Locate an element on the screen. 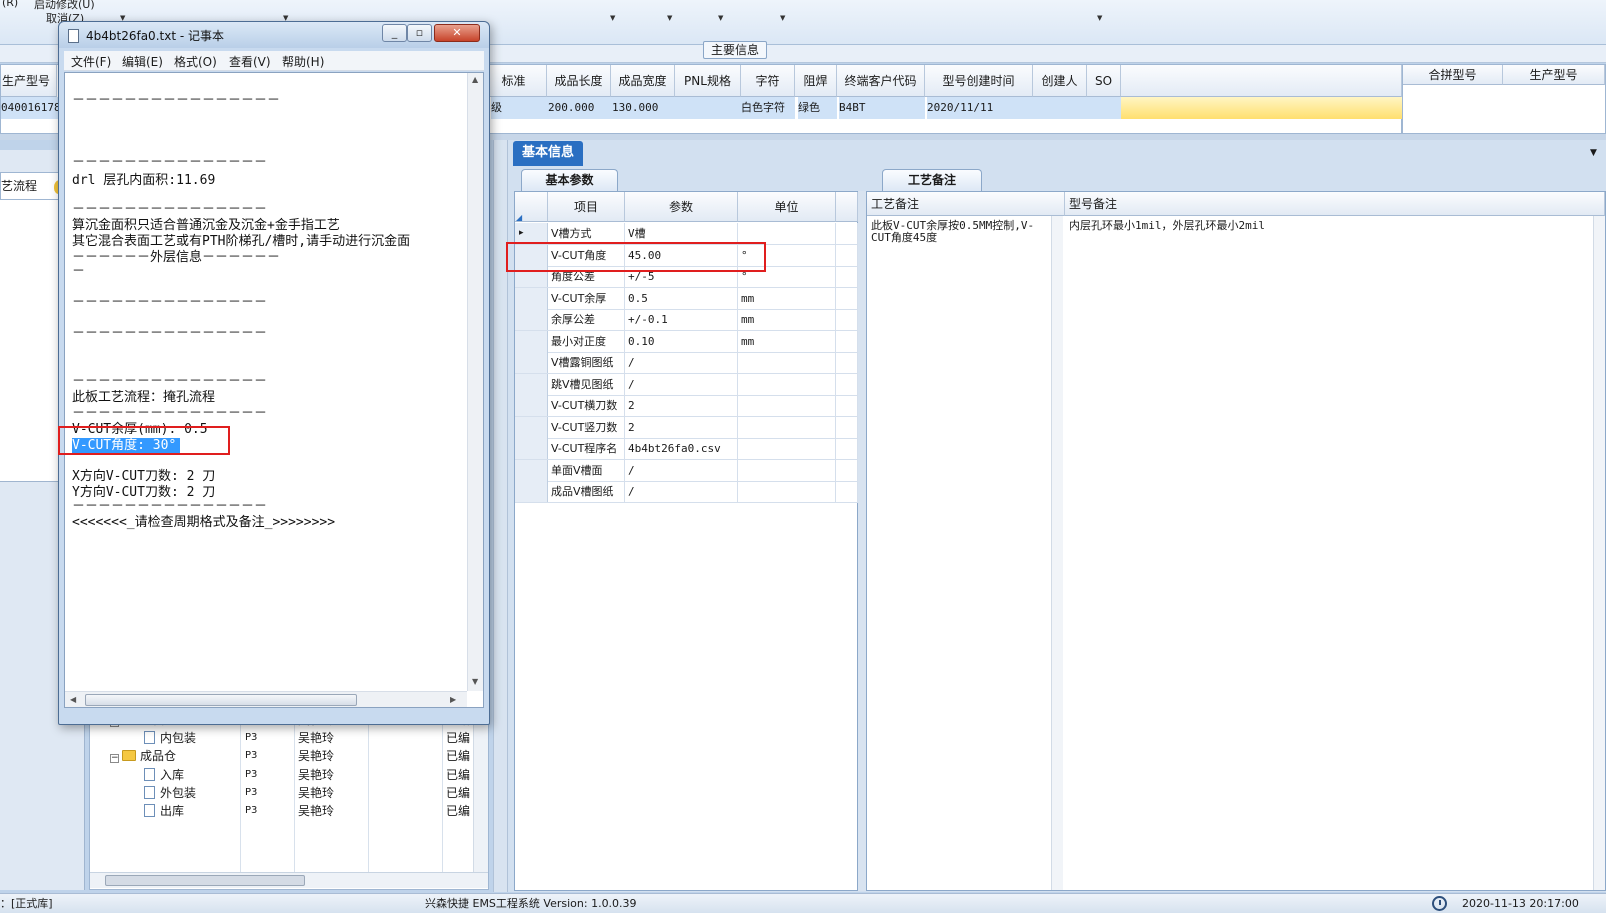  row-creator-cell is located at coordinates (1060, 108).